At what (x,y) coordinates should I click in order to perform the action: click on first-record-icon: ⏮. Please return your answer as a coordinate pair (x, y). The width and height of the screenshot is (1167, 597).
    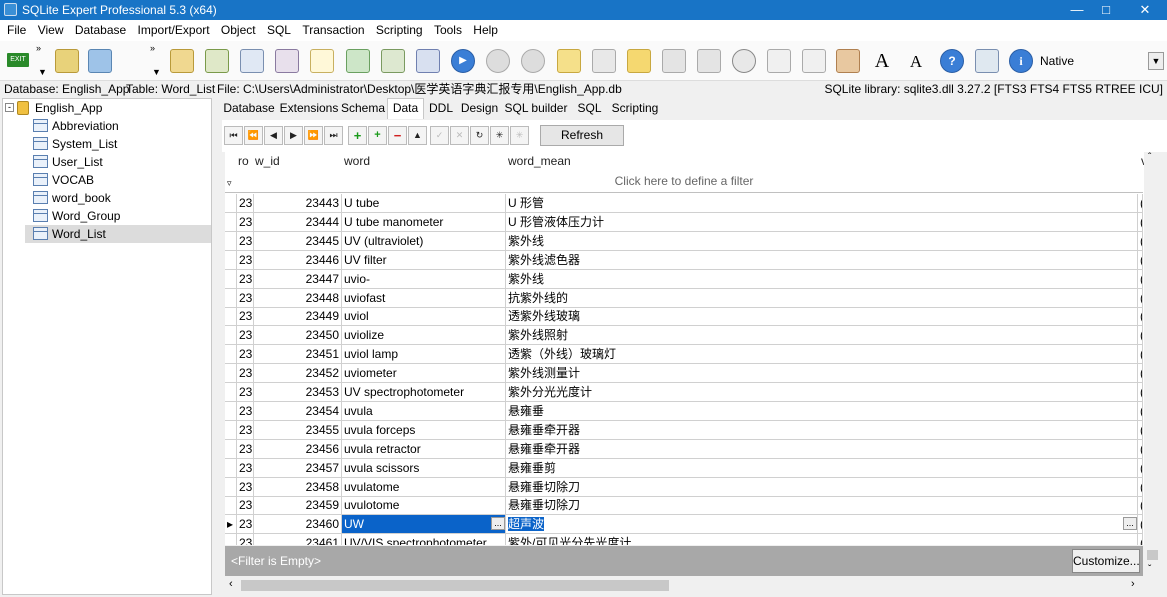
    Looking at the image, I should click on (233, 135).